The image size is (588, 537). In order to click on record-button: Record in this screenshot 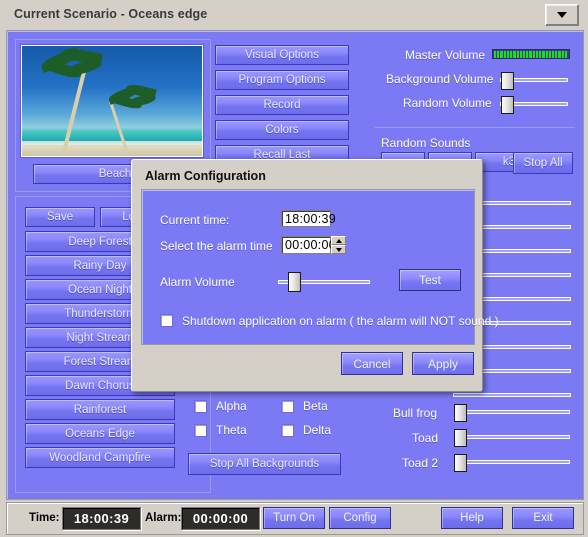, I will do `click(282, 105)`.